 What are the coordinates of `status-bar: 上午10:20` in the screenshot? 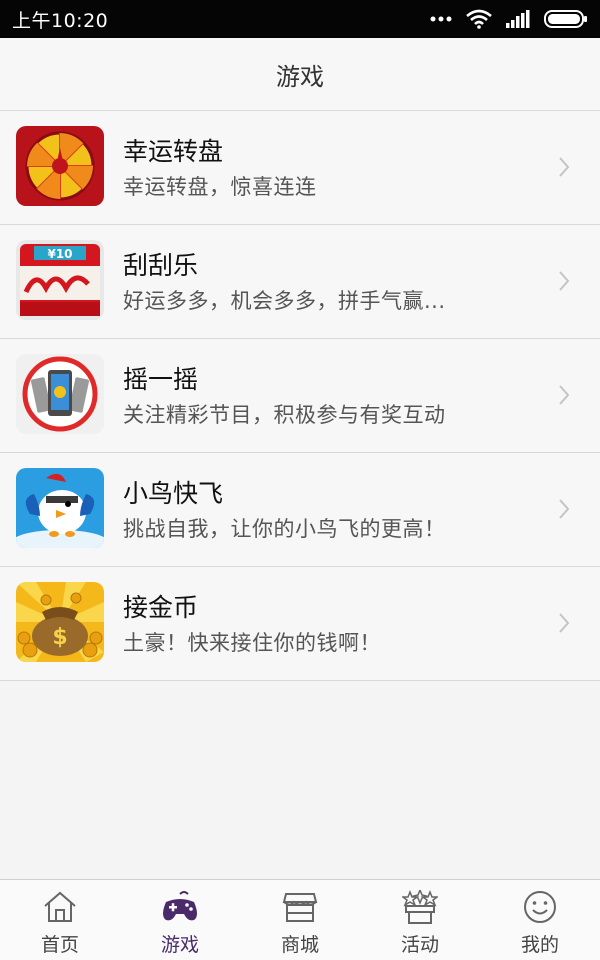 It's located at (300, 19).